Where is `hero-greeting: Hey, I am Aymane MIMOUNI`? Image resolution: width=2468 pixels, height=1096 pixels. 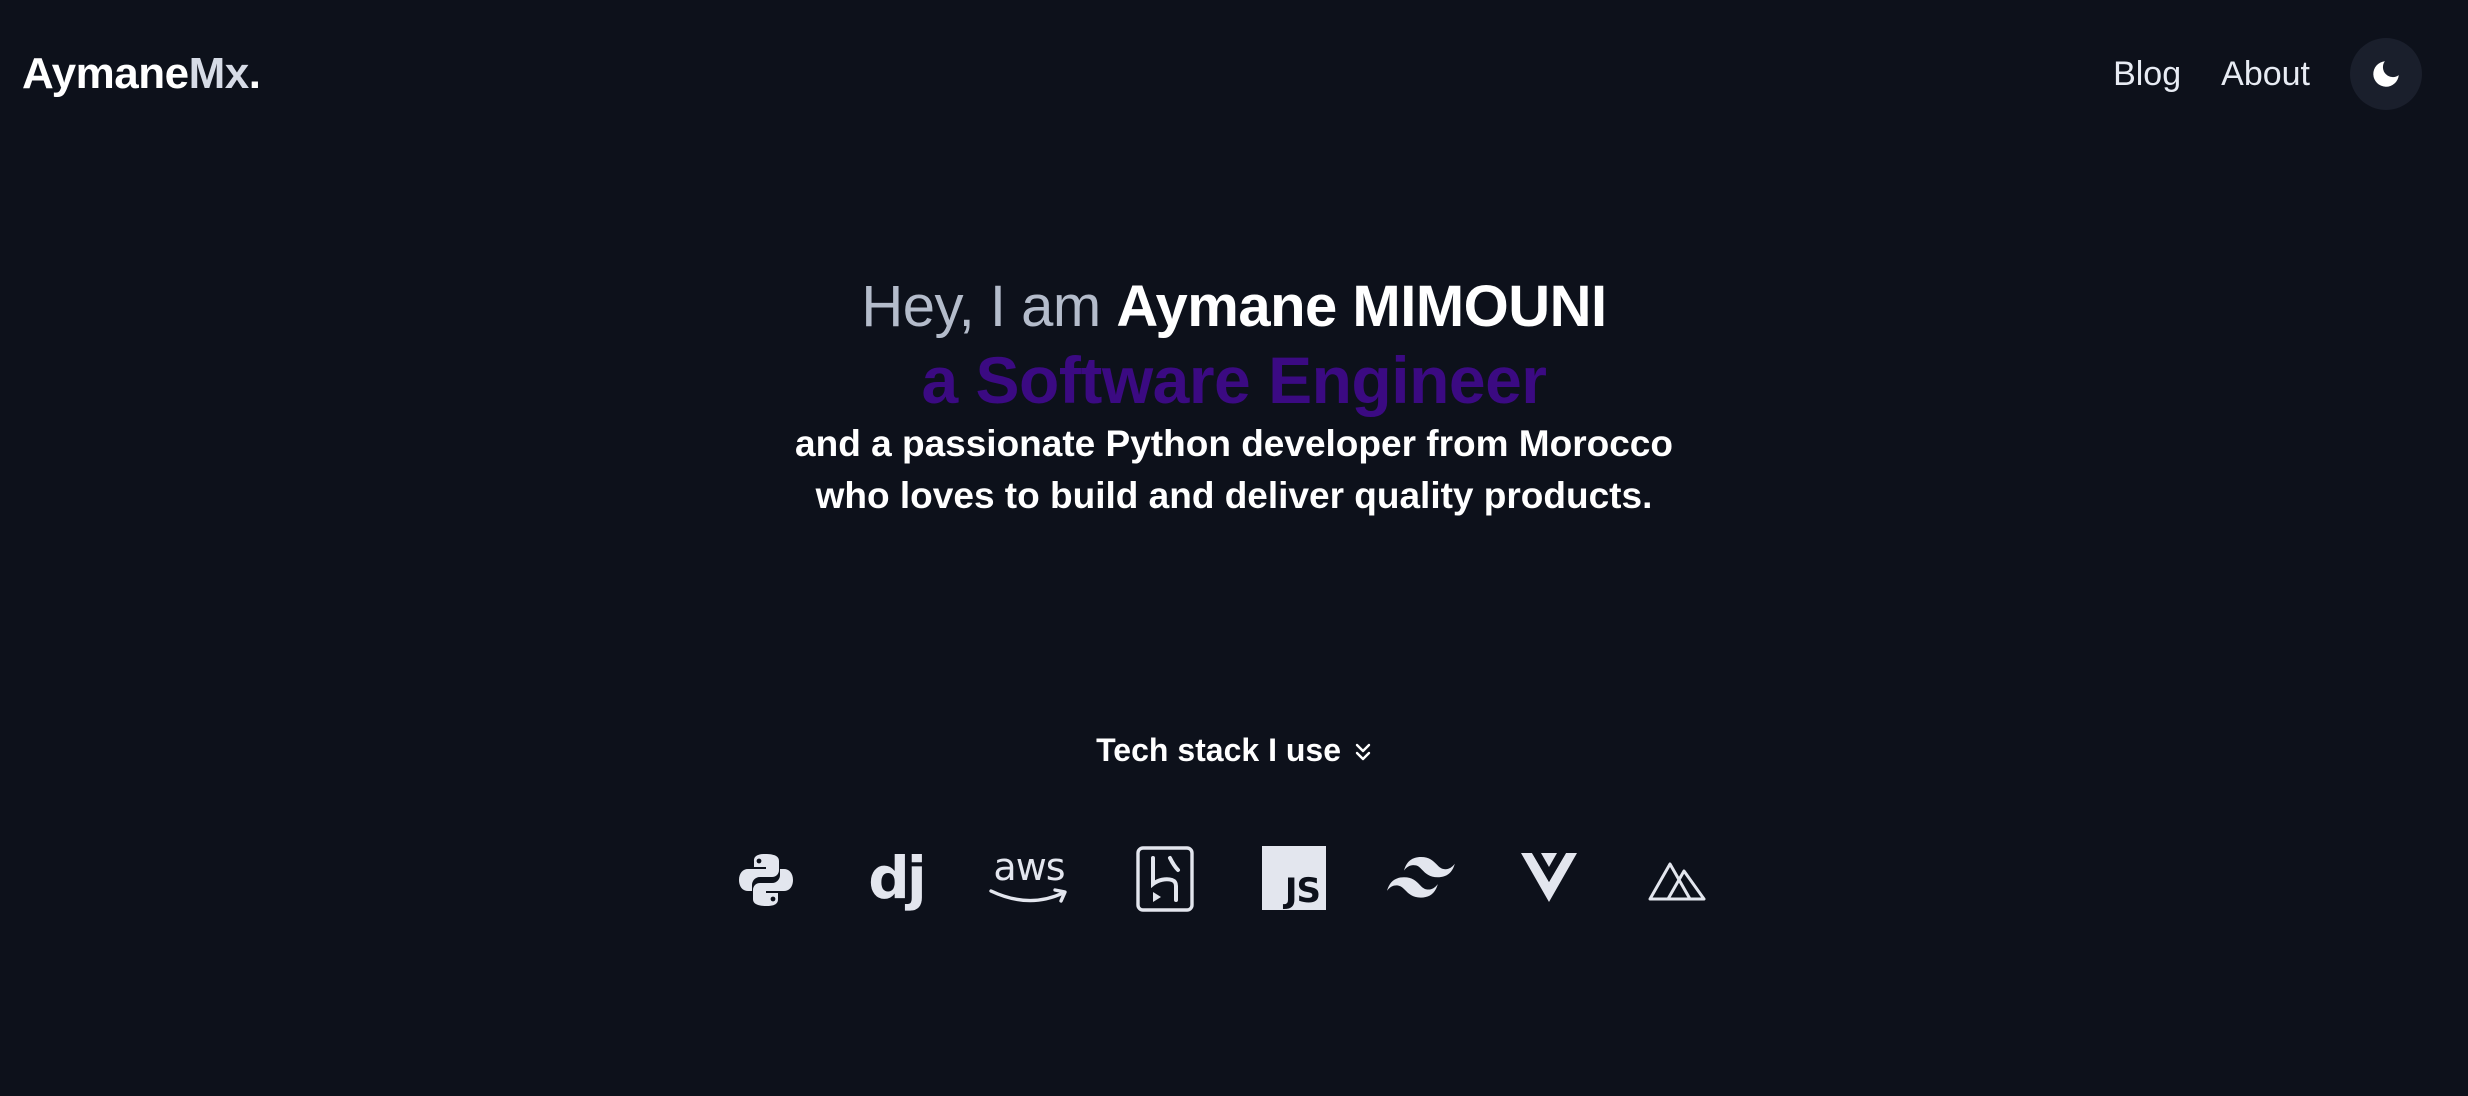 hero-greeting: Hey, I am Aymane MIMOUNI is located at coordinates (1234, 307).